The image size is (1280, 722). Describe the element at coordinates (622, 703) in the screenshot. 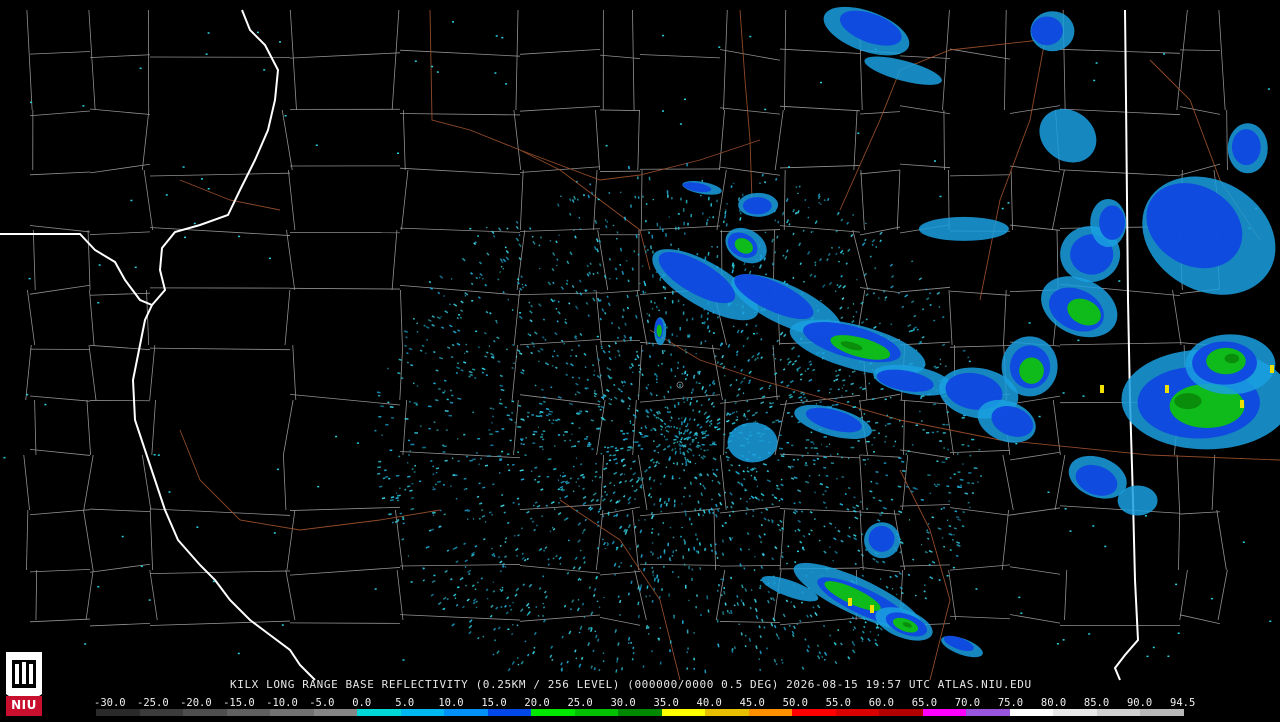

I see `legend-label: 30.0` at that location.